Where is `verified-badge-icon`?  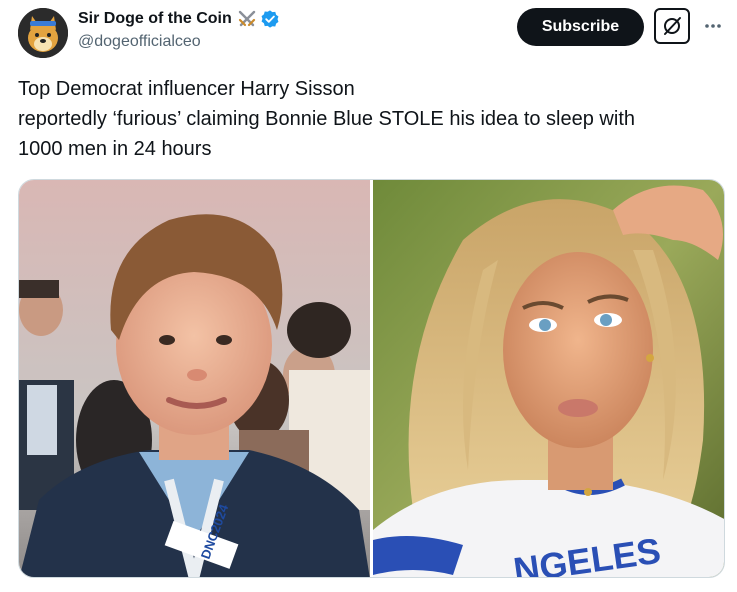
verified-badge-icon is located at coordinates (270, 19).